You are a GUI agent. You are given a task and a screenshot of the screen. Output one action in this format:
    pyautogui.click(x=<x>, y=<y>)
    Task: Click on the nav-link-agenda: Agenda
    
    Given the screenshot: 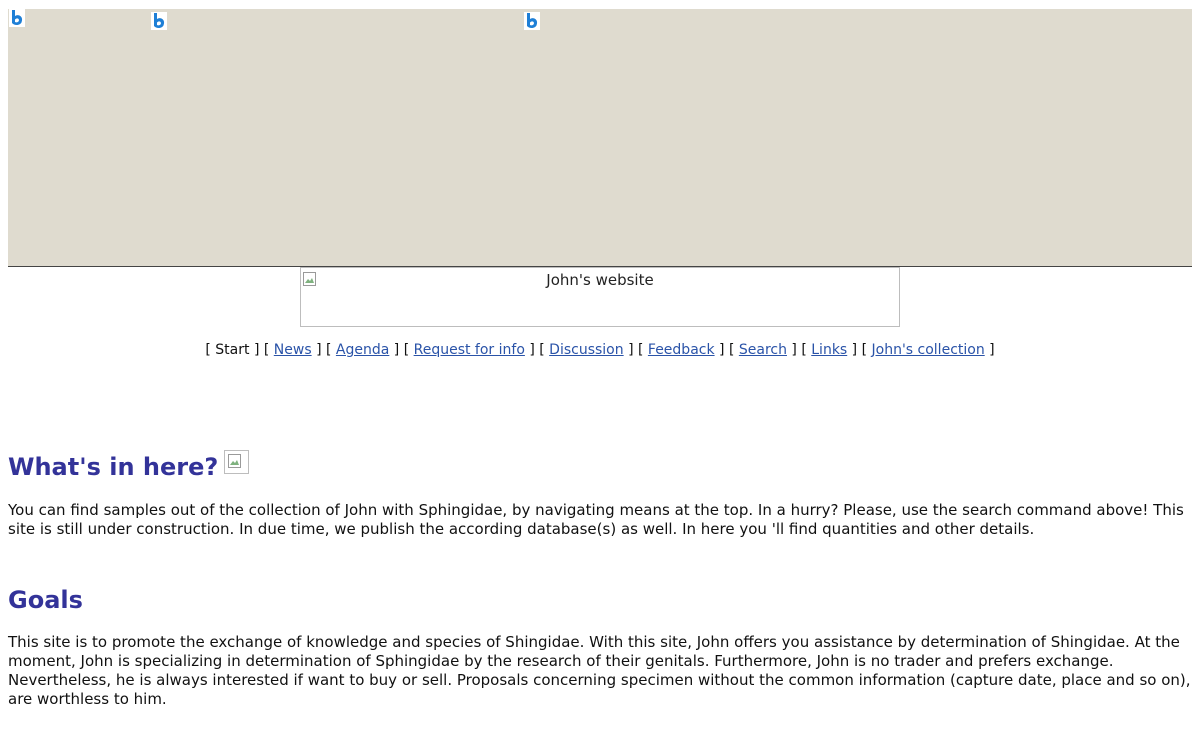 What is the action you would take?
    pyautogui.click(x=362, y=350)
    